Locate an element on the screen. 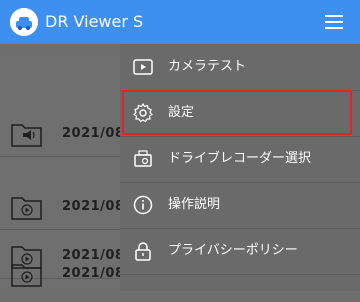  app-title: DR Viewer S is located at coordinates (94, 21).